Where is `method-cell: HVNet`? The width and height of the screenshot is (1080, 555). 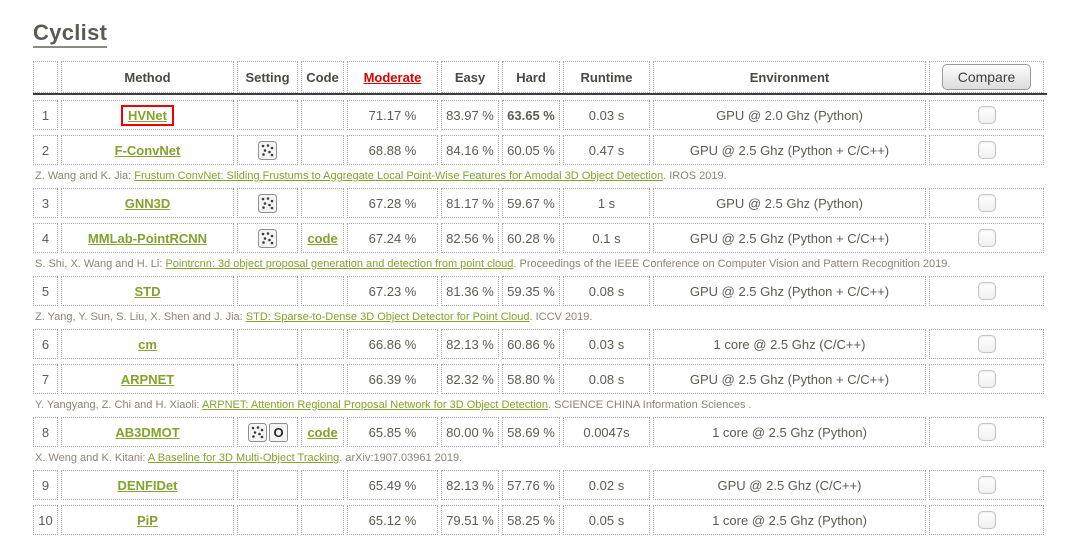
method-cell: HVNet is located at coordinates (147, 115).